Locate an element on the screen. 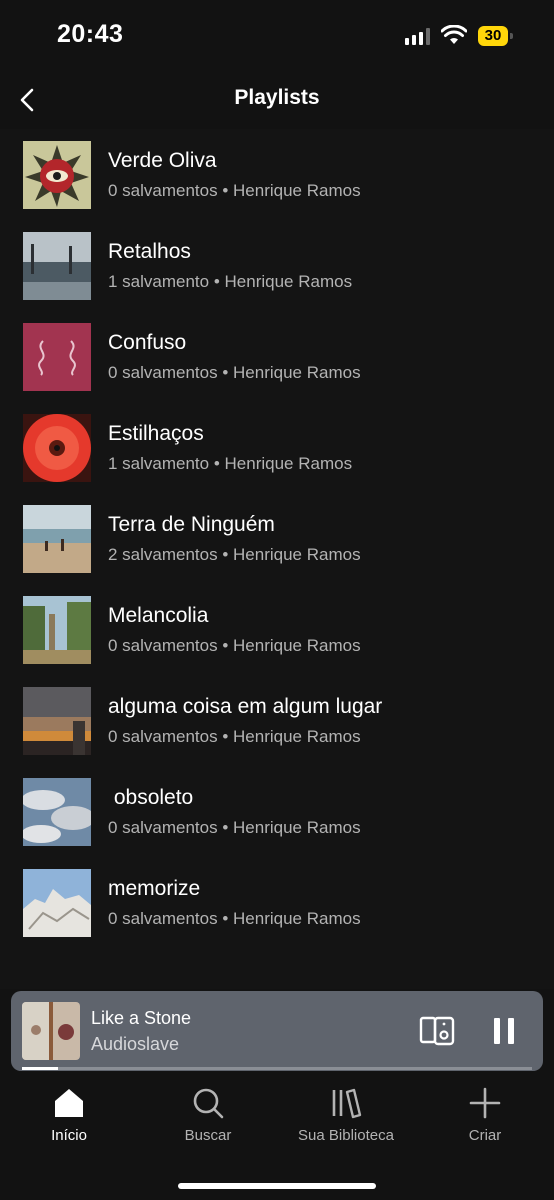 The width and height of the screenshot is (554, 1200). battery-icon: 30 is located at coordinates (495, 36).